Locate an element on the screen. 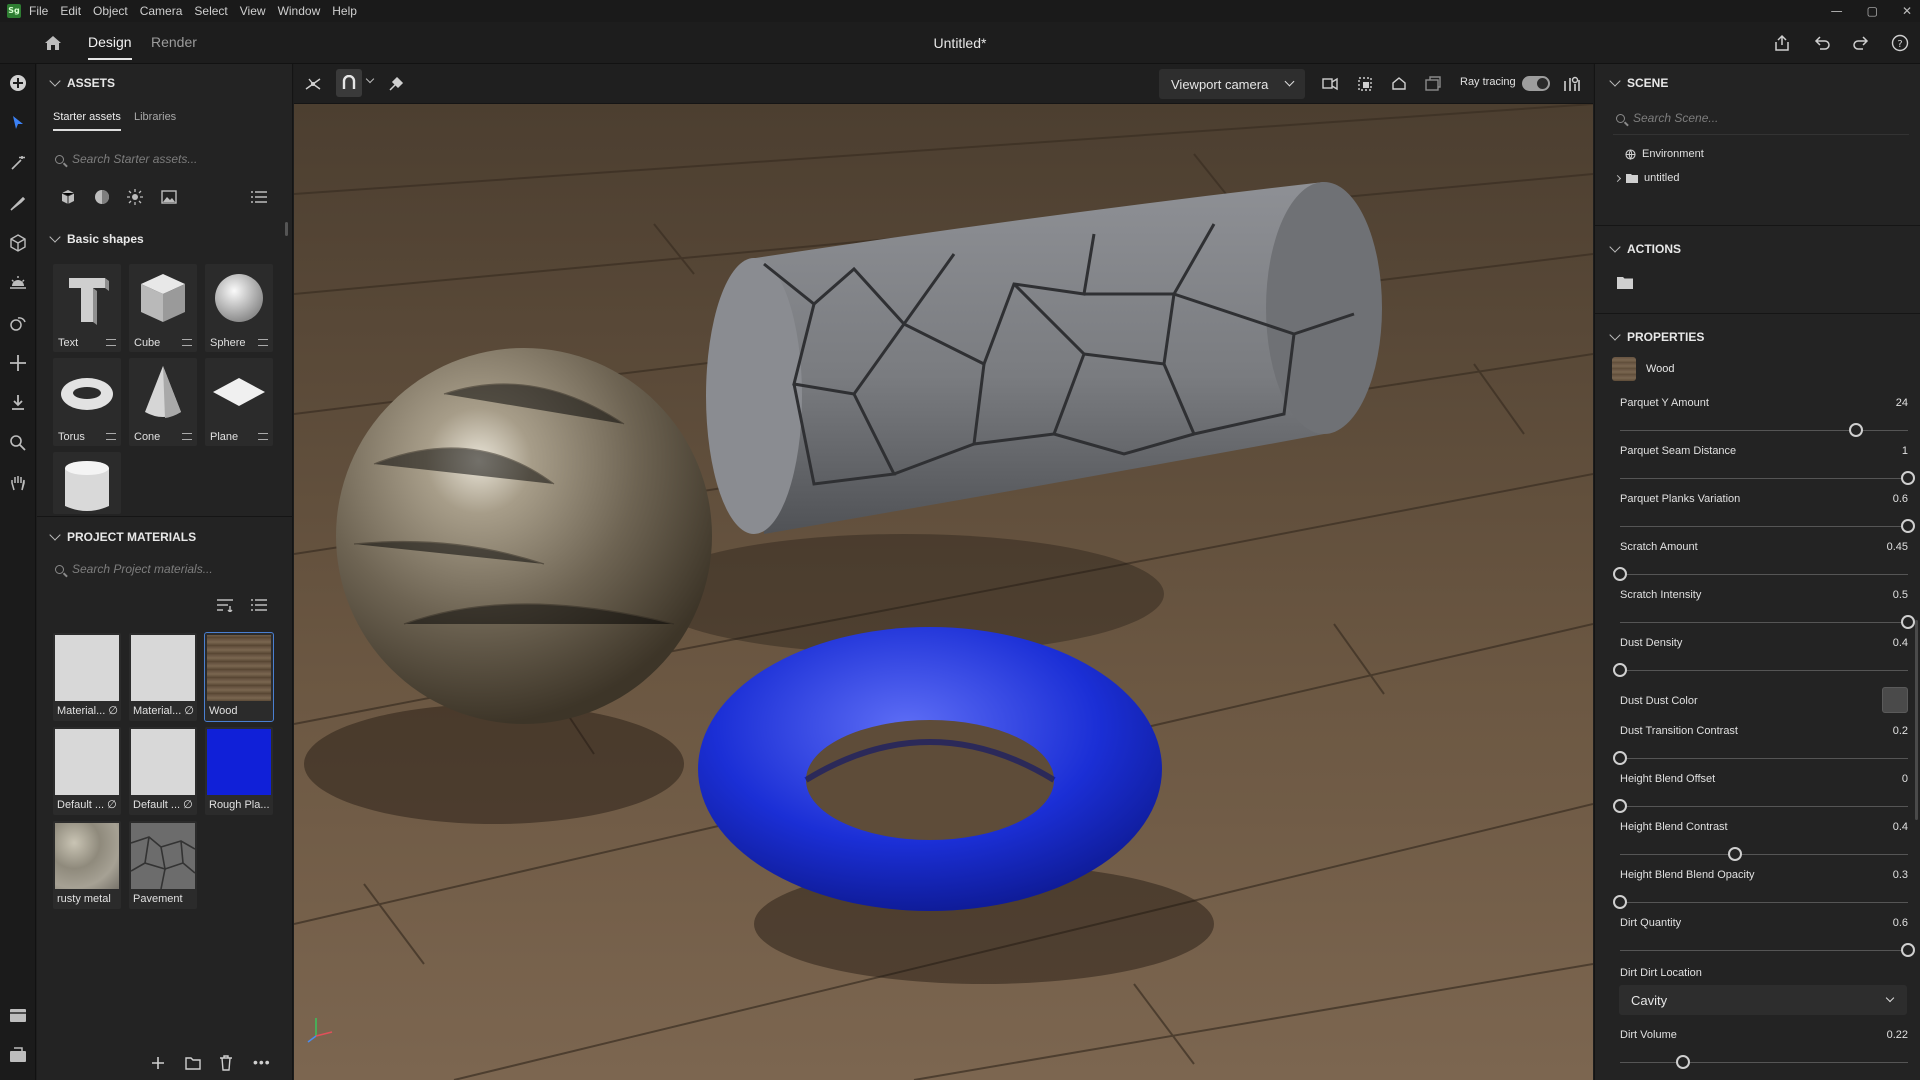 The image size is (1920, 1080). assets-scrollbar is located at coordinates (286, 229).